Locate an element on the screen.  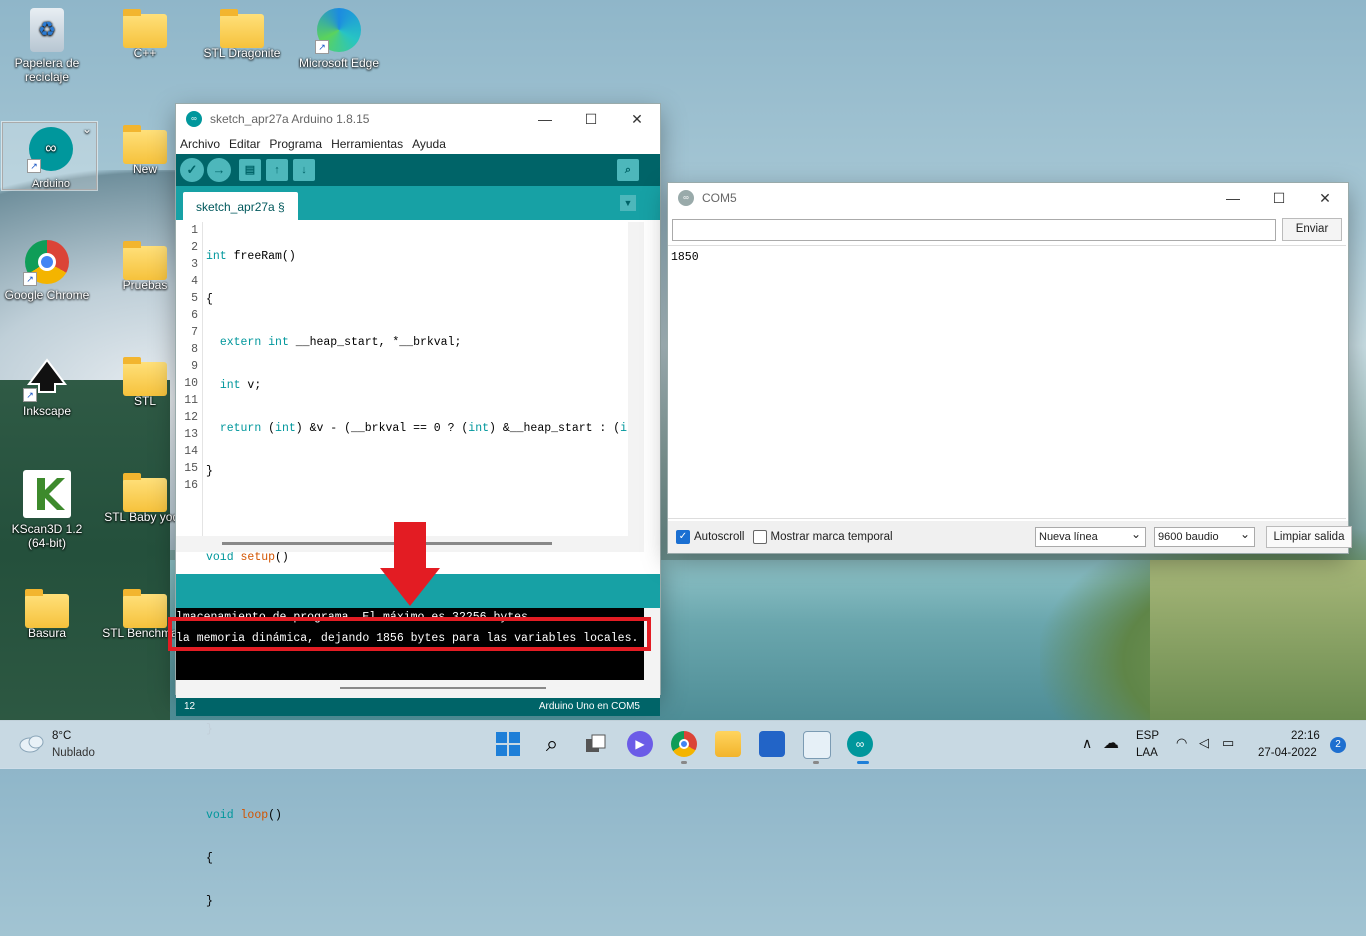
wifi-icon: ◠ is located at coordinates (1181, 743).